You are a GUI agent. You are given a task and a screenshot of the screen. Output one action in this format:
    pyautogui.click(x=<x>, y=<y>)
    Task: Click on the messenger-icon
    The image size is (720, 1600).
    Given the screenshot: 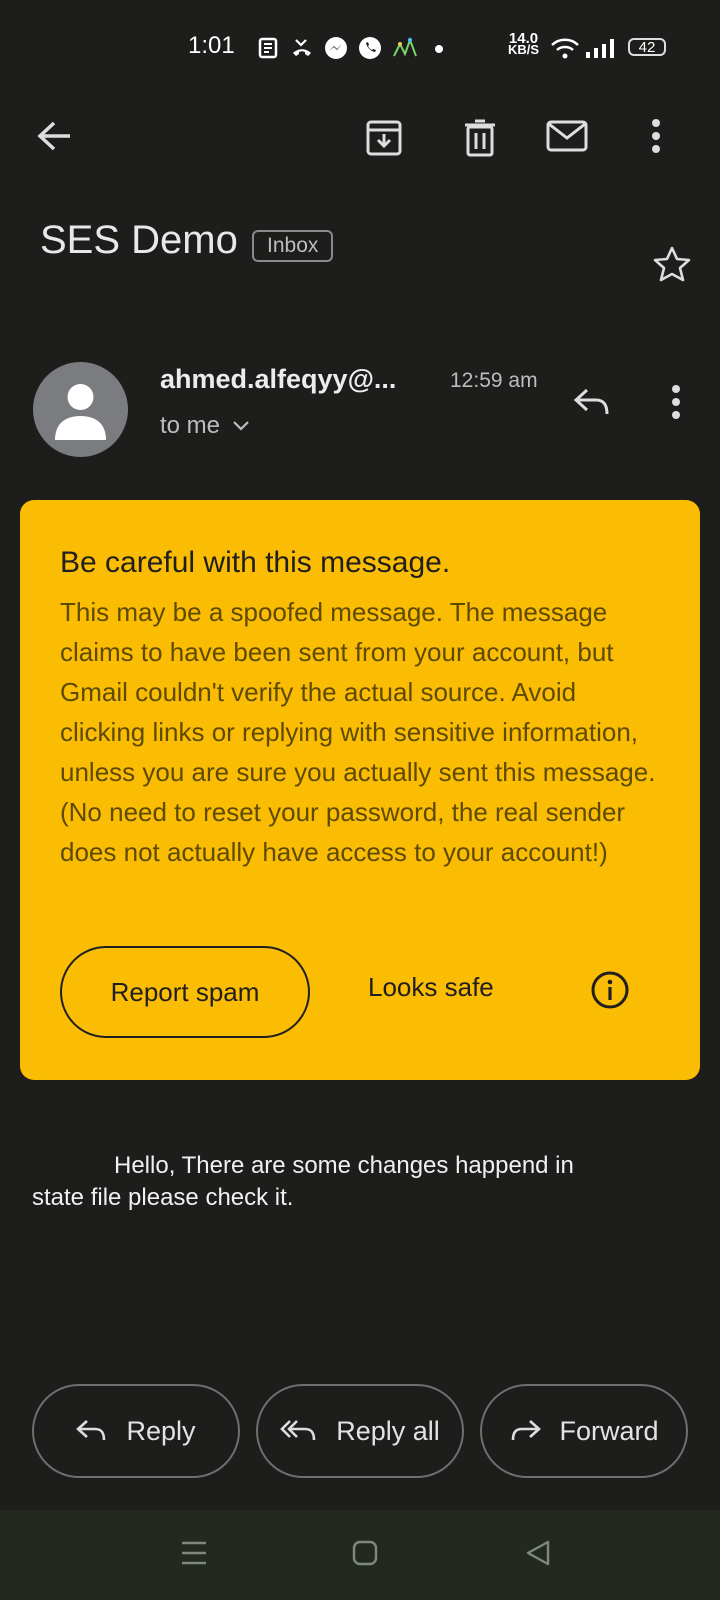 What is the action you would take?
    pyautogui.click(x=336, y=48)
    